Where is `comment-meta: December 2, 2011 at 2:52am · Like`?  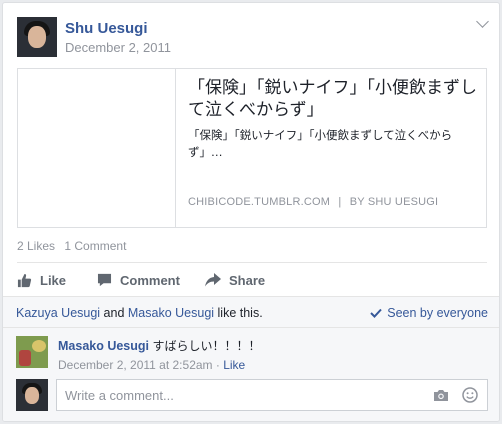 comment-meta: December 2, 2011 at 2:52am · Like is located at coordinates (151, 365).